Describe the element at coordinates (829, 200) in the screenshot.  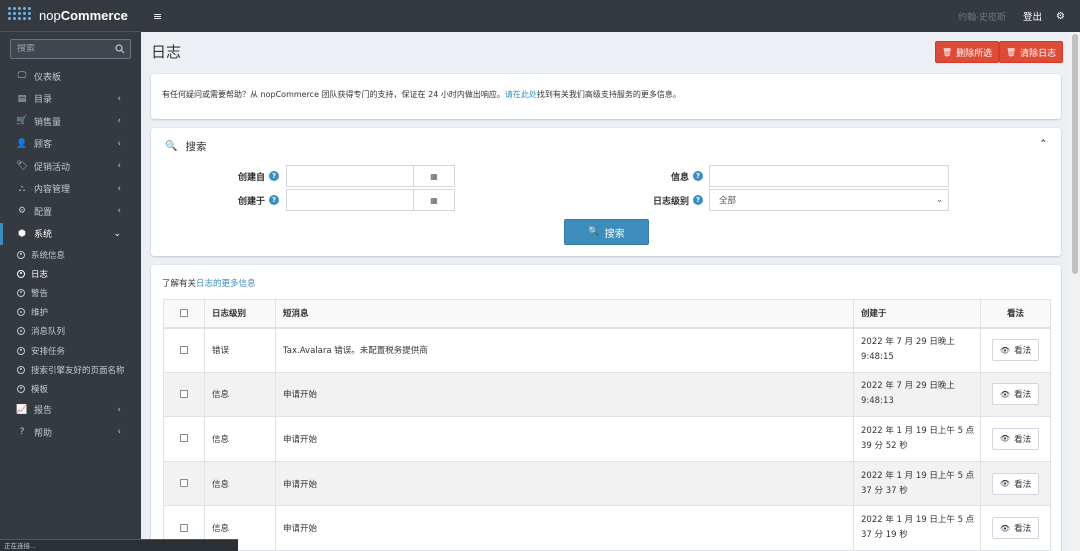
I see `log-level-select: 全部 ⌄` at that location.